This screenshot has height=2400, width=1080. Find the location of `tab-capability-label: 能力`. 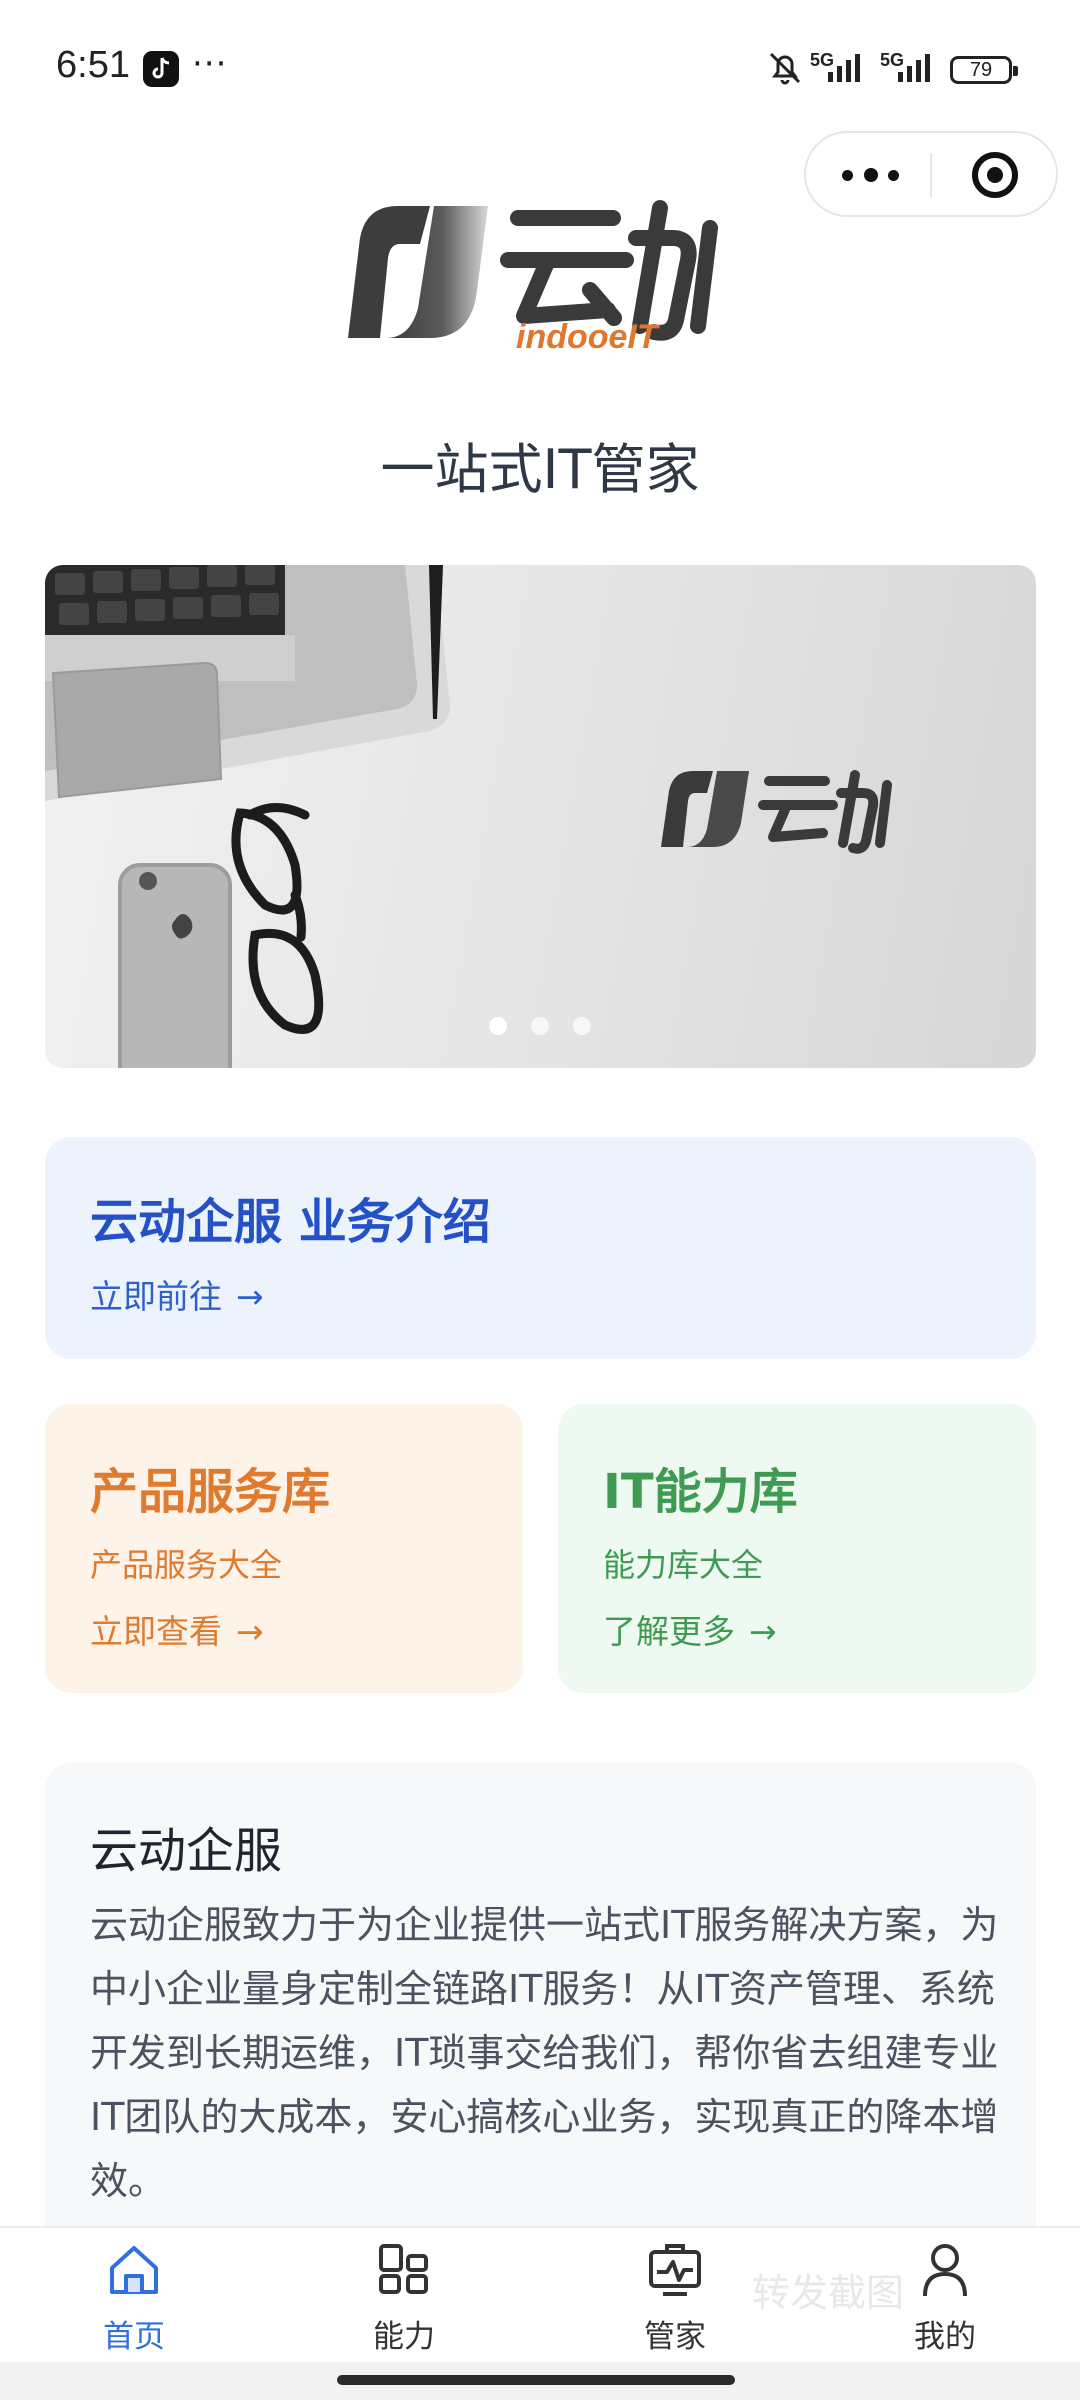

tab-capability-label: 能力 is located at coordinates (404, 2337).